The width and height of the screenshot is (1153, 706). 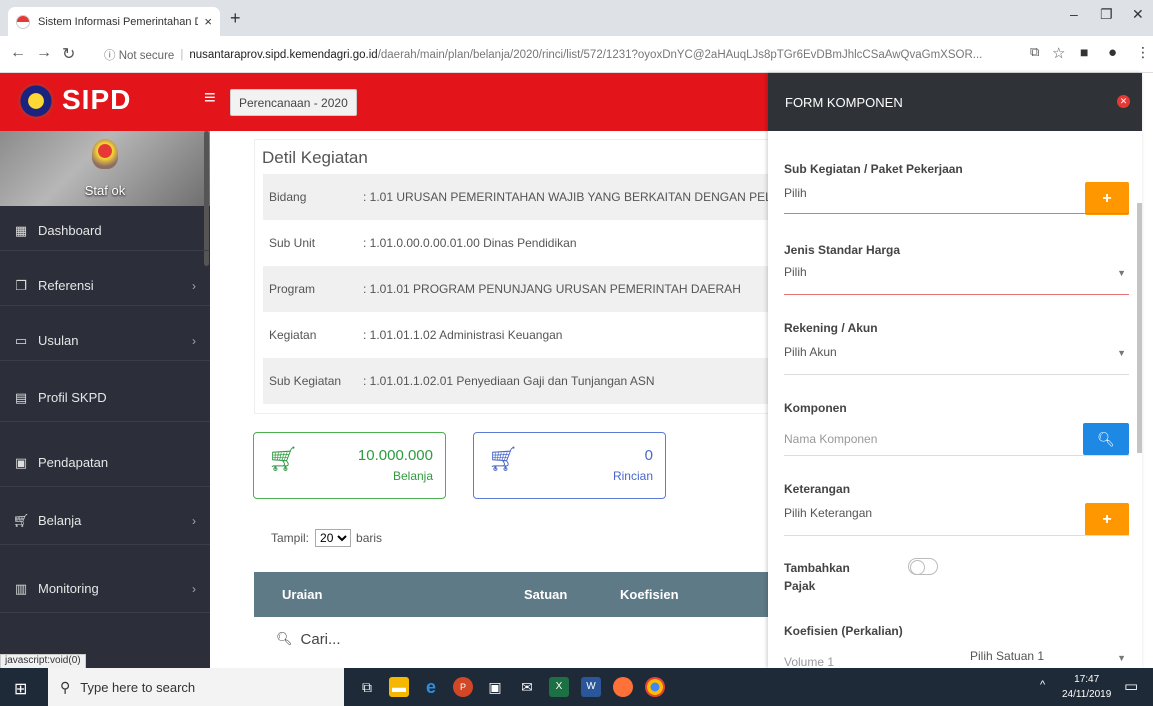 I want to click on extension-icon: ■, so click(x=1084, y=52).